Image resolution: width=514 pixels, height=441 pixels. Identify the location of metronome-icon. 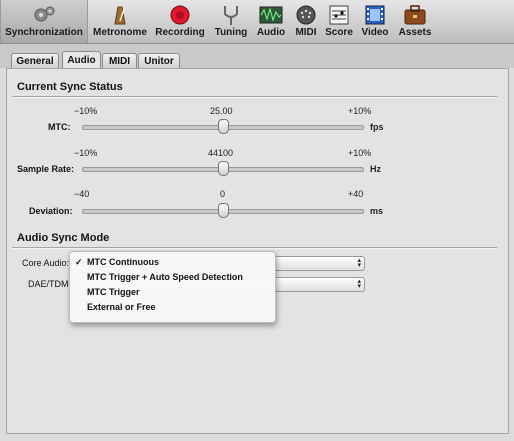
(120, 15).